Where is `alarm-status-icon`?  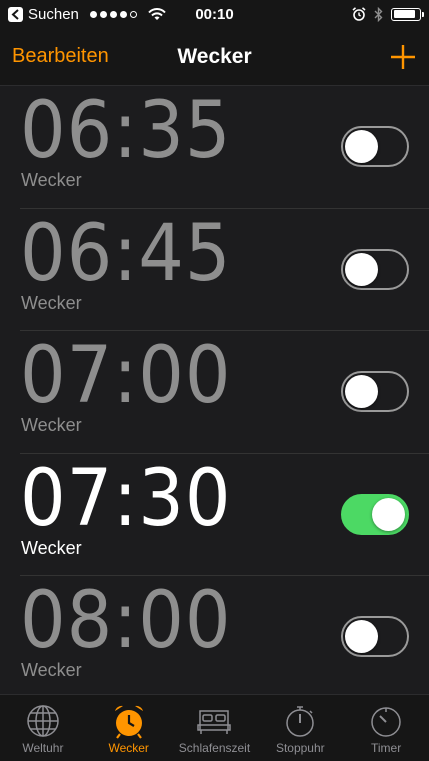 alarm-status-icon is located at coordinates (359, 14).